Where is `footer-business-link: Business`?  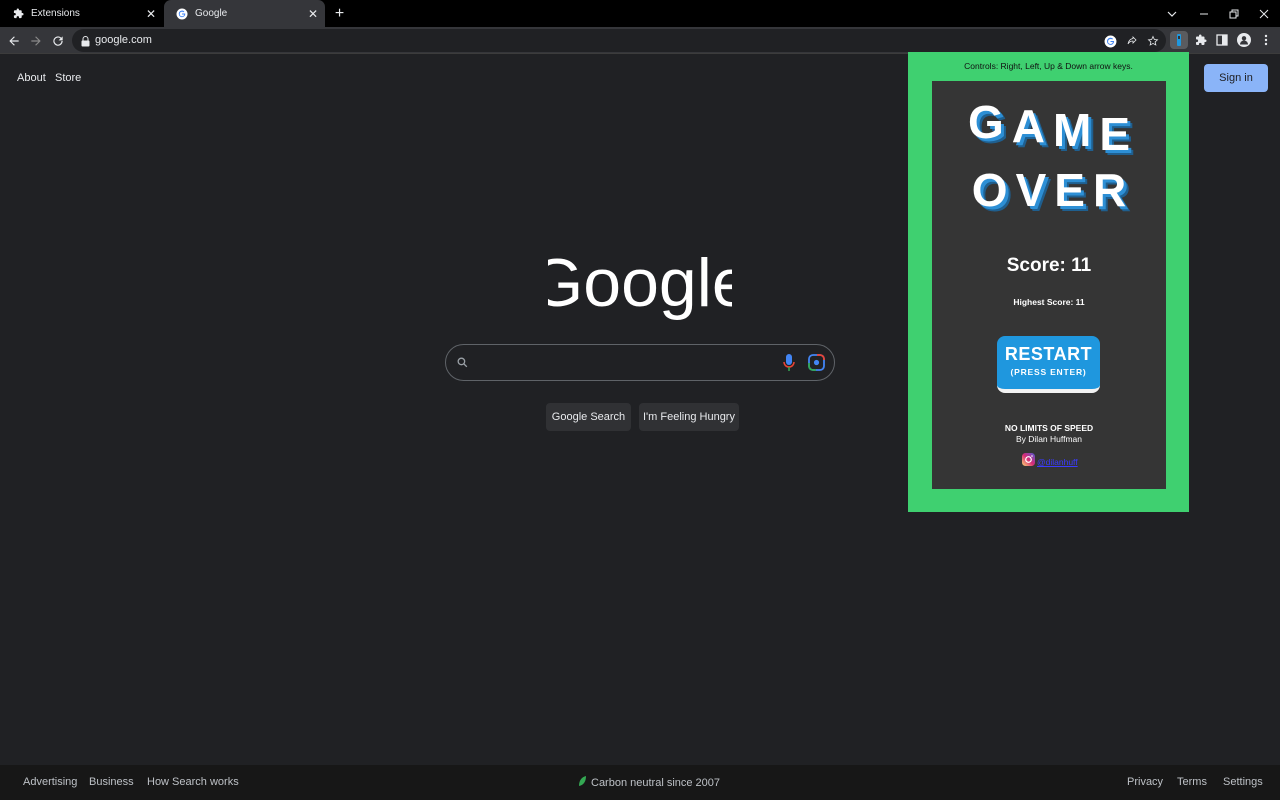
footer-business-link: Business is located at coordinates (111, 782).